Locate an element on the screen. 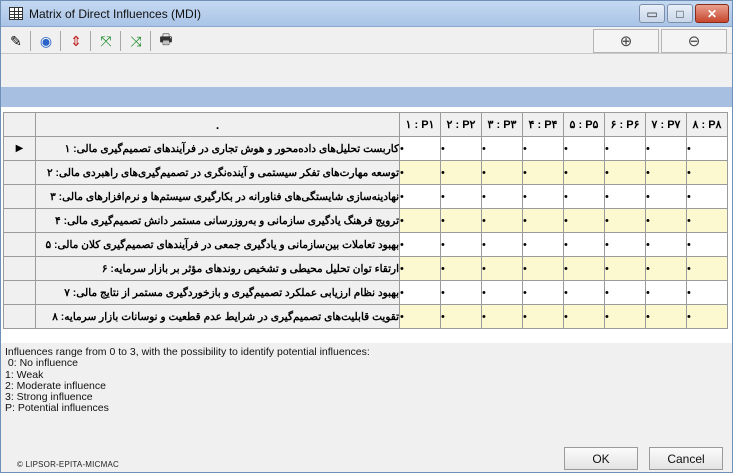  pencil-icon: ✎ is located at coordinates (16, 41).